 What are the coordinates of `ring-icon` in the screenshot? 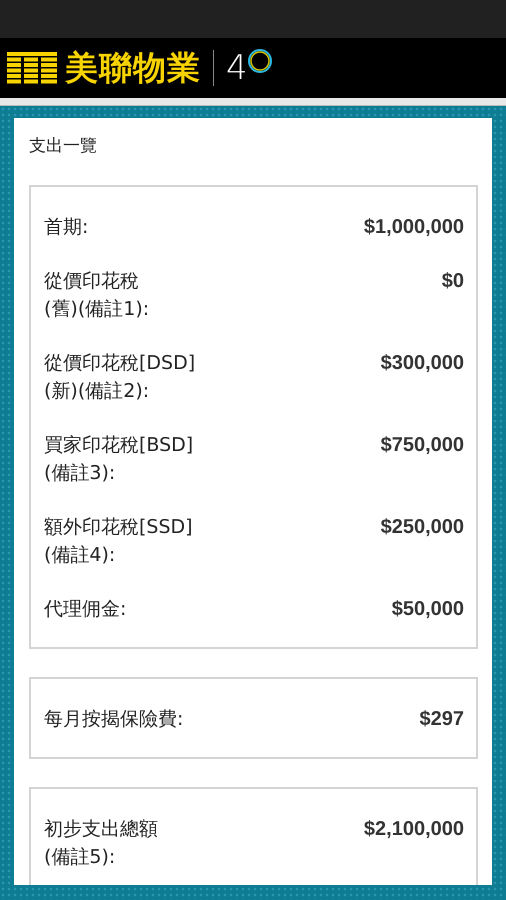 It's located at (260, 61).